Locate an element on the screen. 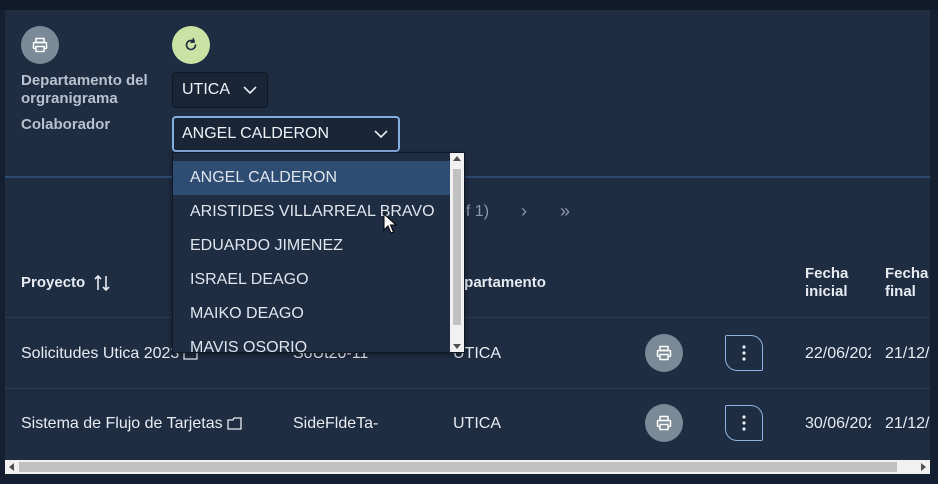  scroll-right-arrow-icon is located at coordinates (923, 467).